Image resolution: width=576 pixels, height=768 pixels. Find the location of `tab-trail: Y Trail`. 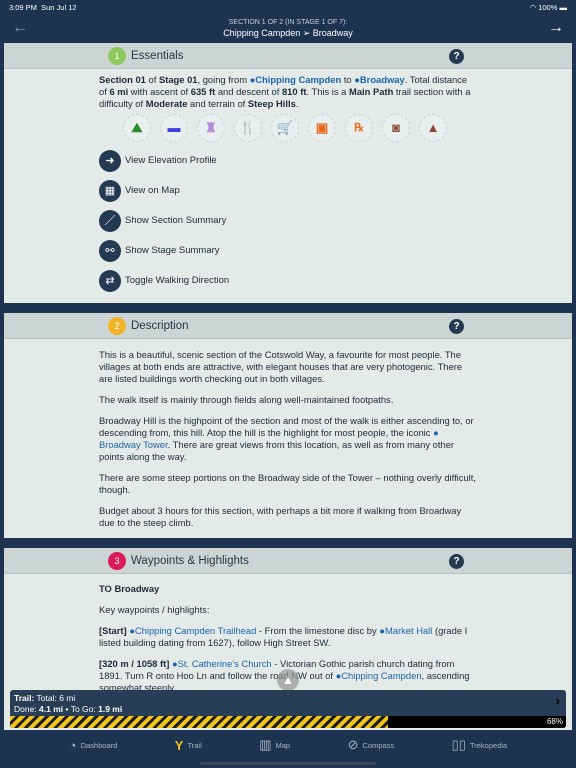

tab-trail: Y Trail is located at coordinates (188, 745).